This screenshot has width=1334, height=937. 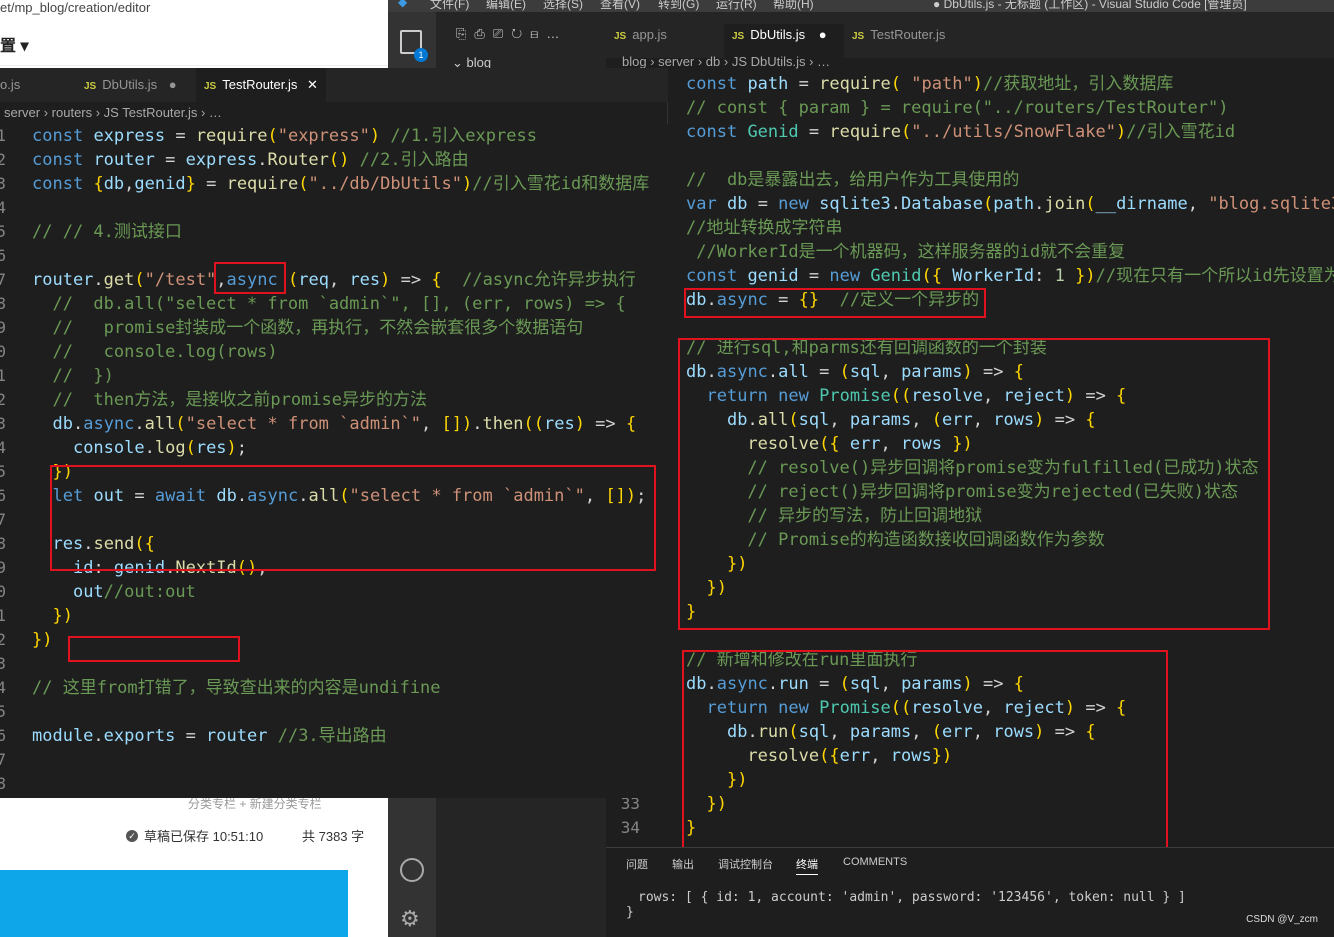 I want to click on menu-edit: 编辑(E), so click(x=506, y=6).